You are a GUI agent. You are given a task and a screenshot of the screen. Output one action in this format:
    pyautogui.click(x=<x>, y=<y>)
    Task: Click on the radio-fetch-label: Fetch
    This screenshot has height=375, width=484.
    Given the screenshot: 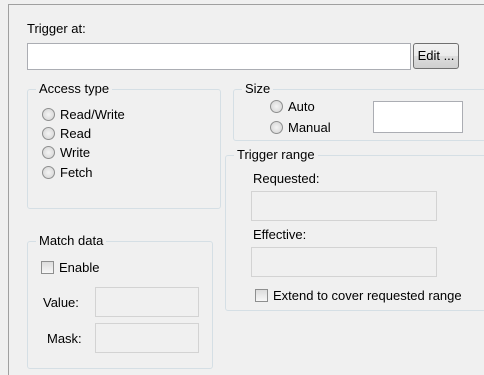 What is the action you would take?
    pyautogui.click(x=76, y=172)
    